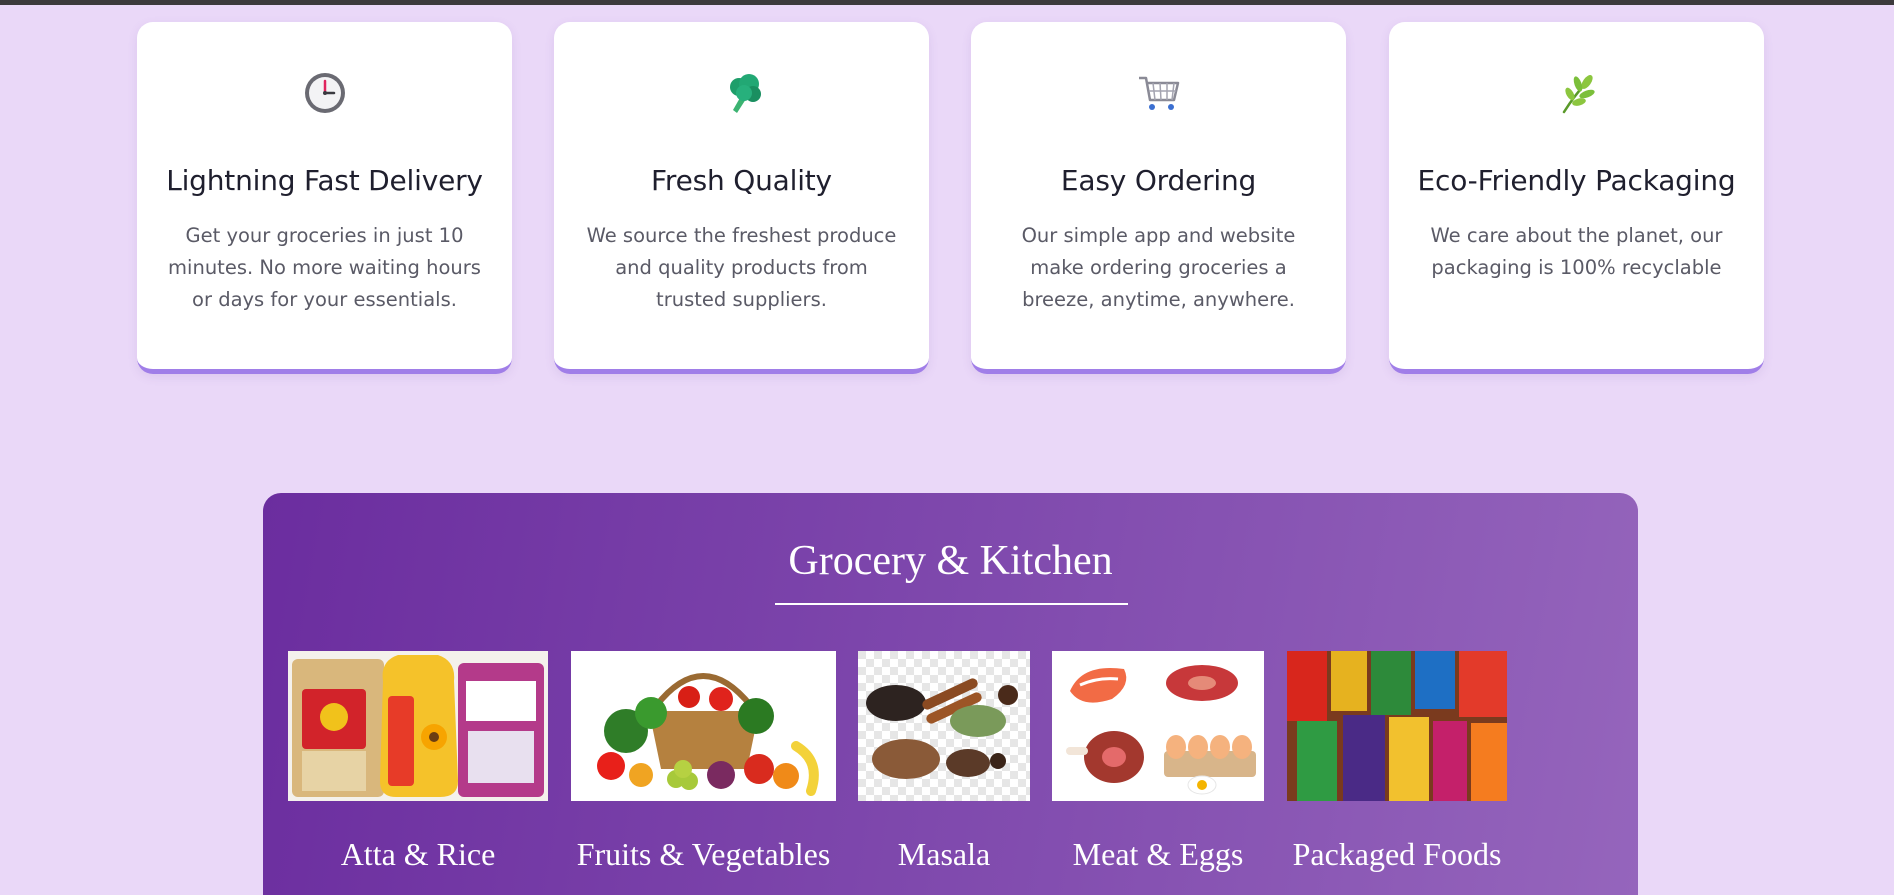 The width and height of the screenshot is (1894, 895). I want to click on category-label: Fruits & Vegetables, so click(703, 854).